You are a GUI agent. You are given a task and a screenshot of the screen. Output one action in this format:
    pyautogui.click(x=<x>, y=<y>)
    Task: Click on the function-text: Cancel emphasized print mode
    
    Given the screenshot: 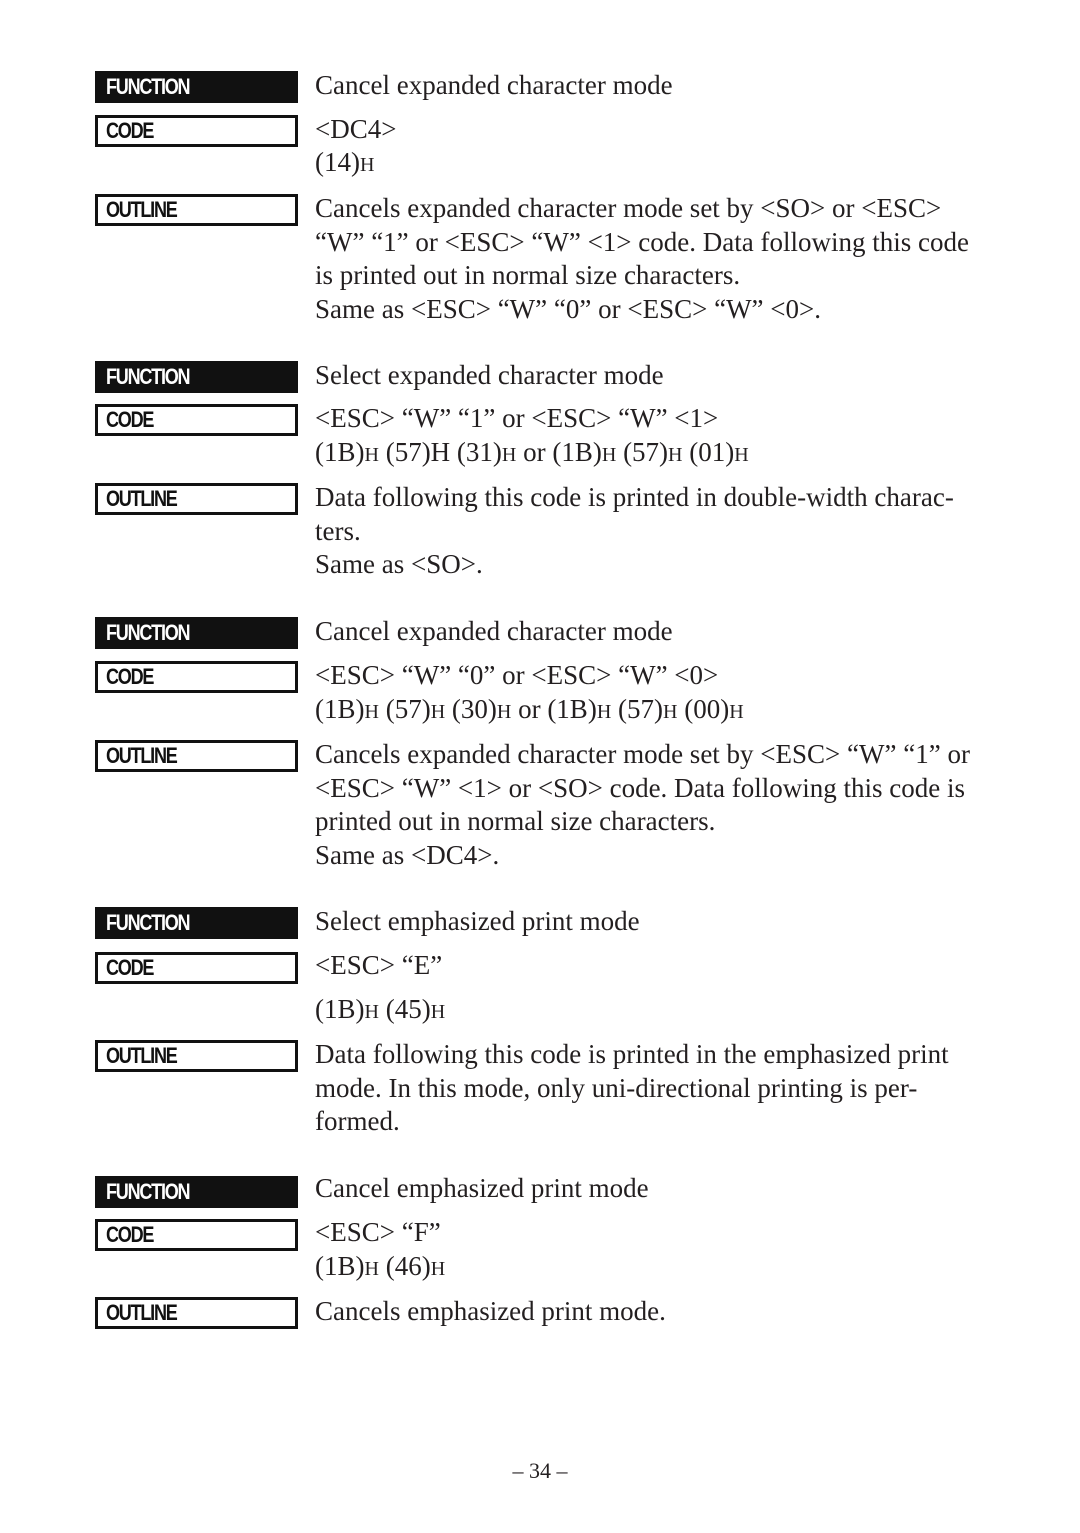 What is the action you would take?
    pyautogui.click(x=482, y=1188)
    